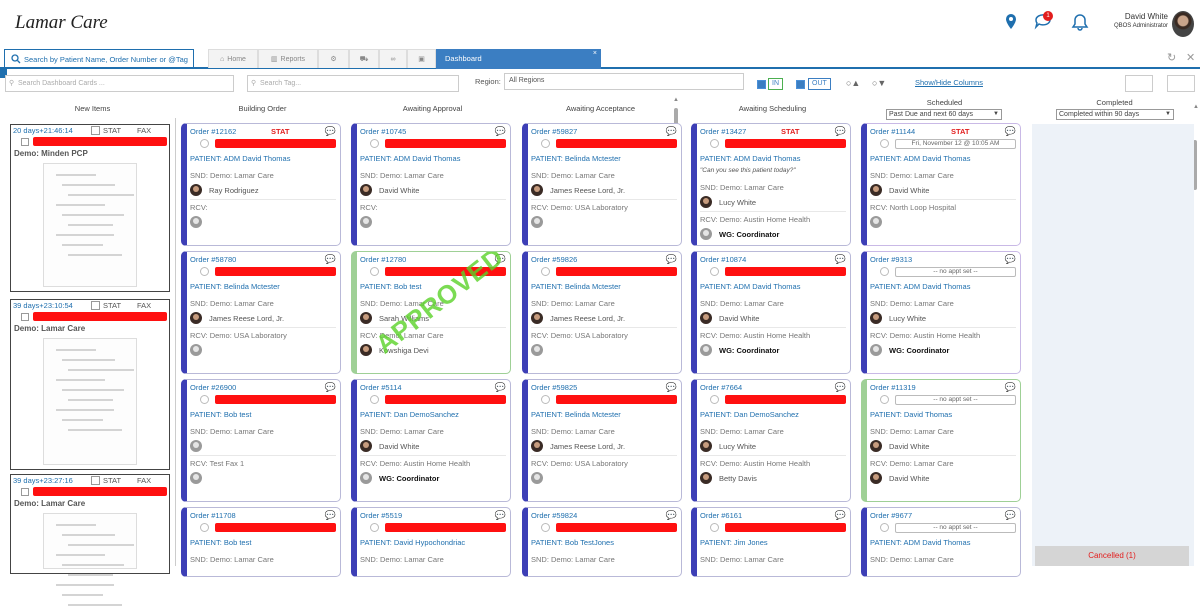 The image size is (1200, 606). Describe the element at coordinates (955, 144) in the screenshot. I see `appointment-field: Fri, November 12 @ 10:05 AM` at that location.